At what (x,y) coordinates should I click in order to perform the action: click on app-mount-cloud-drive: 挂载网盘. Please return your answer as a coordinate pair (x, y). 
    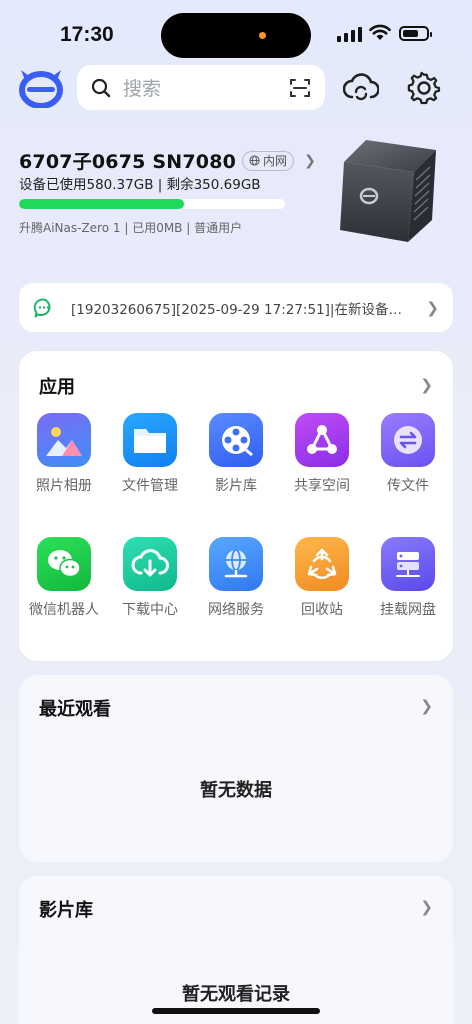
    Looking at the image, I should click on (408, 578).